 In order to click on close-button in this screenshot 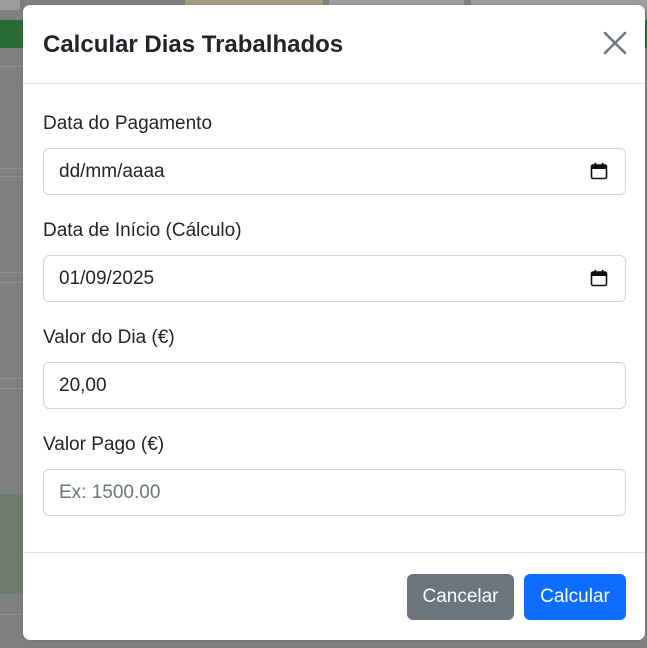, I will do `click(615, 43)`.